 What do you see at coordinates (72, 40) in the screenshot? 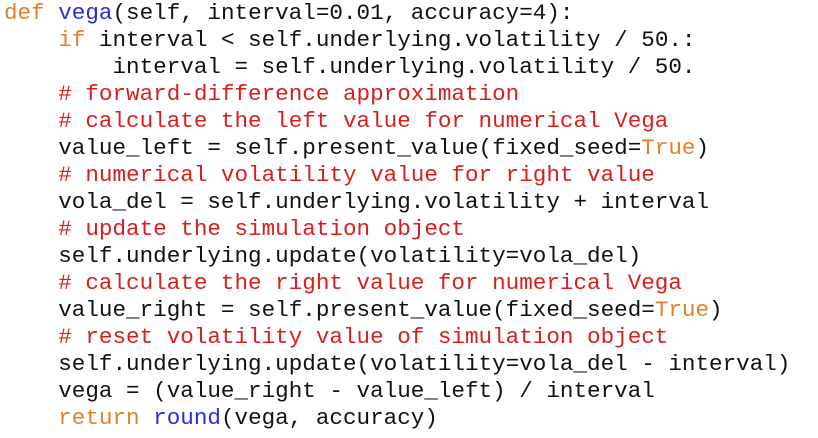
I see `keyword-token: if` at bounding box center [72, 40].